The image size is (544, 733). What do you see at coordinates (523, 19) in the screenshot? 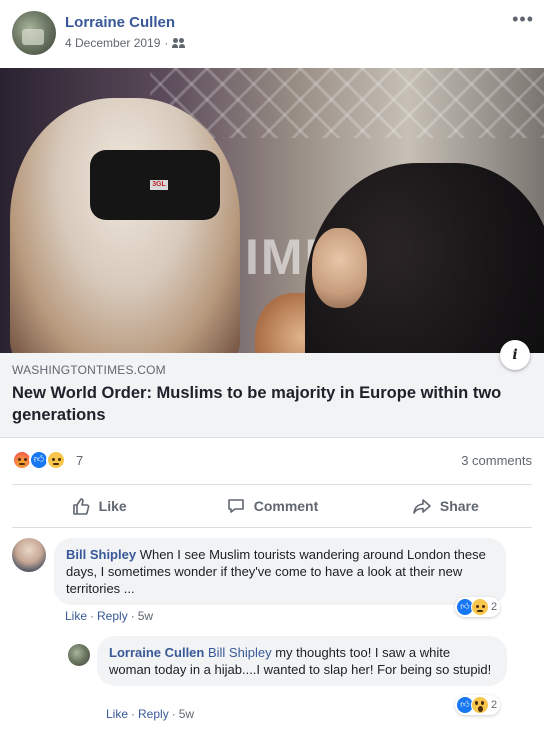
I see `more-options-icon: •••` at bounding box center [523, 19].